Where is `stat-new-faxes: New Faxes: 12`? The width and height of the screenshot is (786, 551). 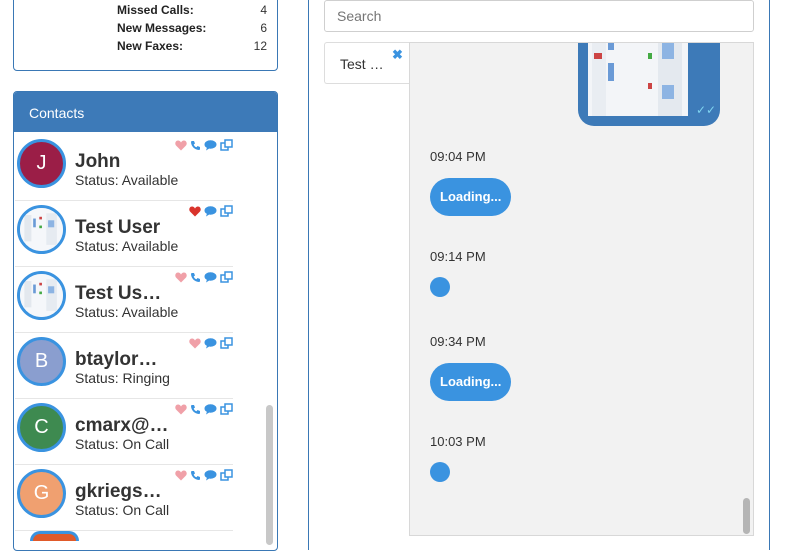
stat-new-faxes: New Faxes: 12 is located at coordinates (192, 46).